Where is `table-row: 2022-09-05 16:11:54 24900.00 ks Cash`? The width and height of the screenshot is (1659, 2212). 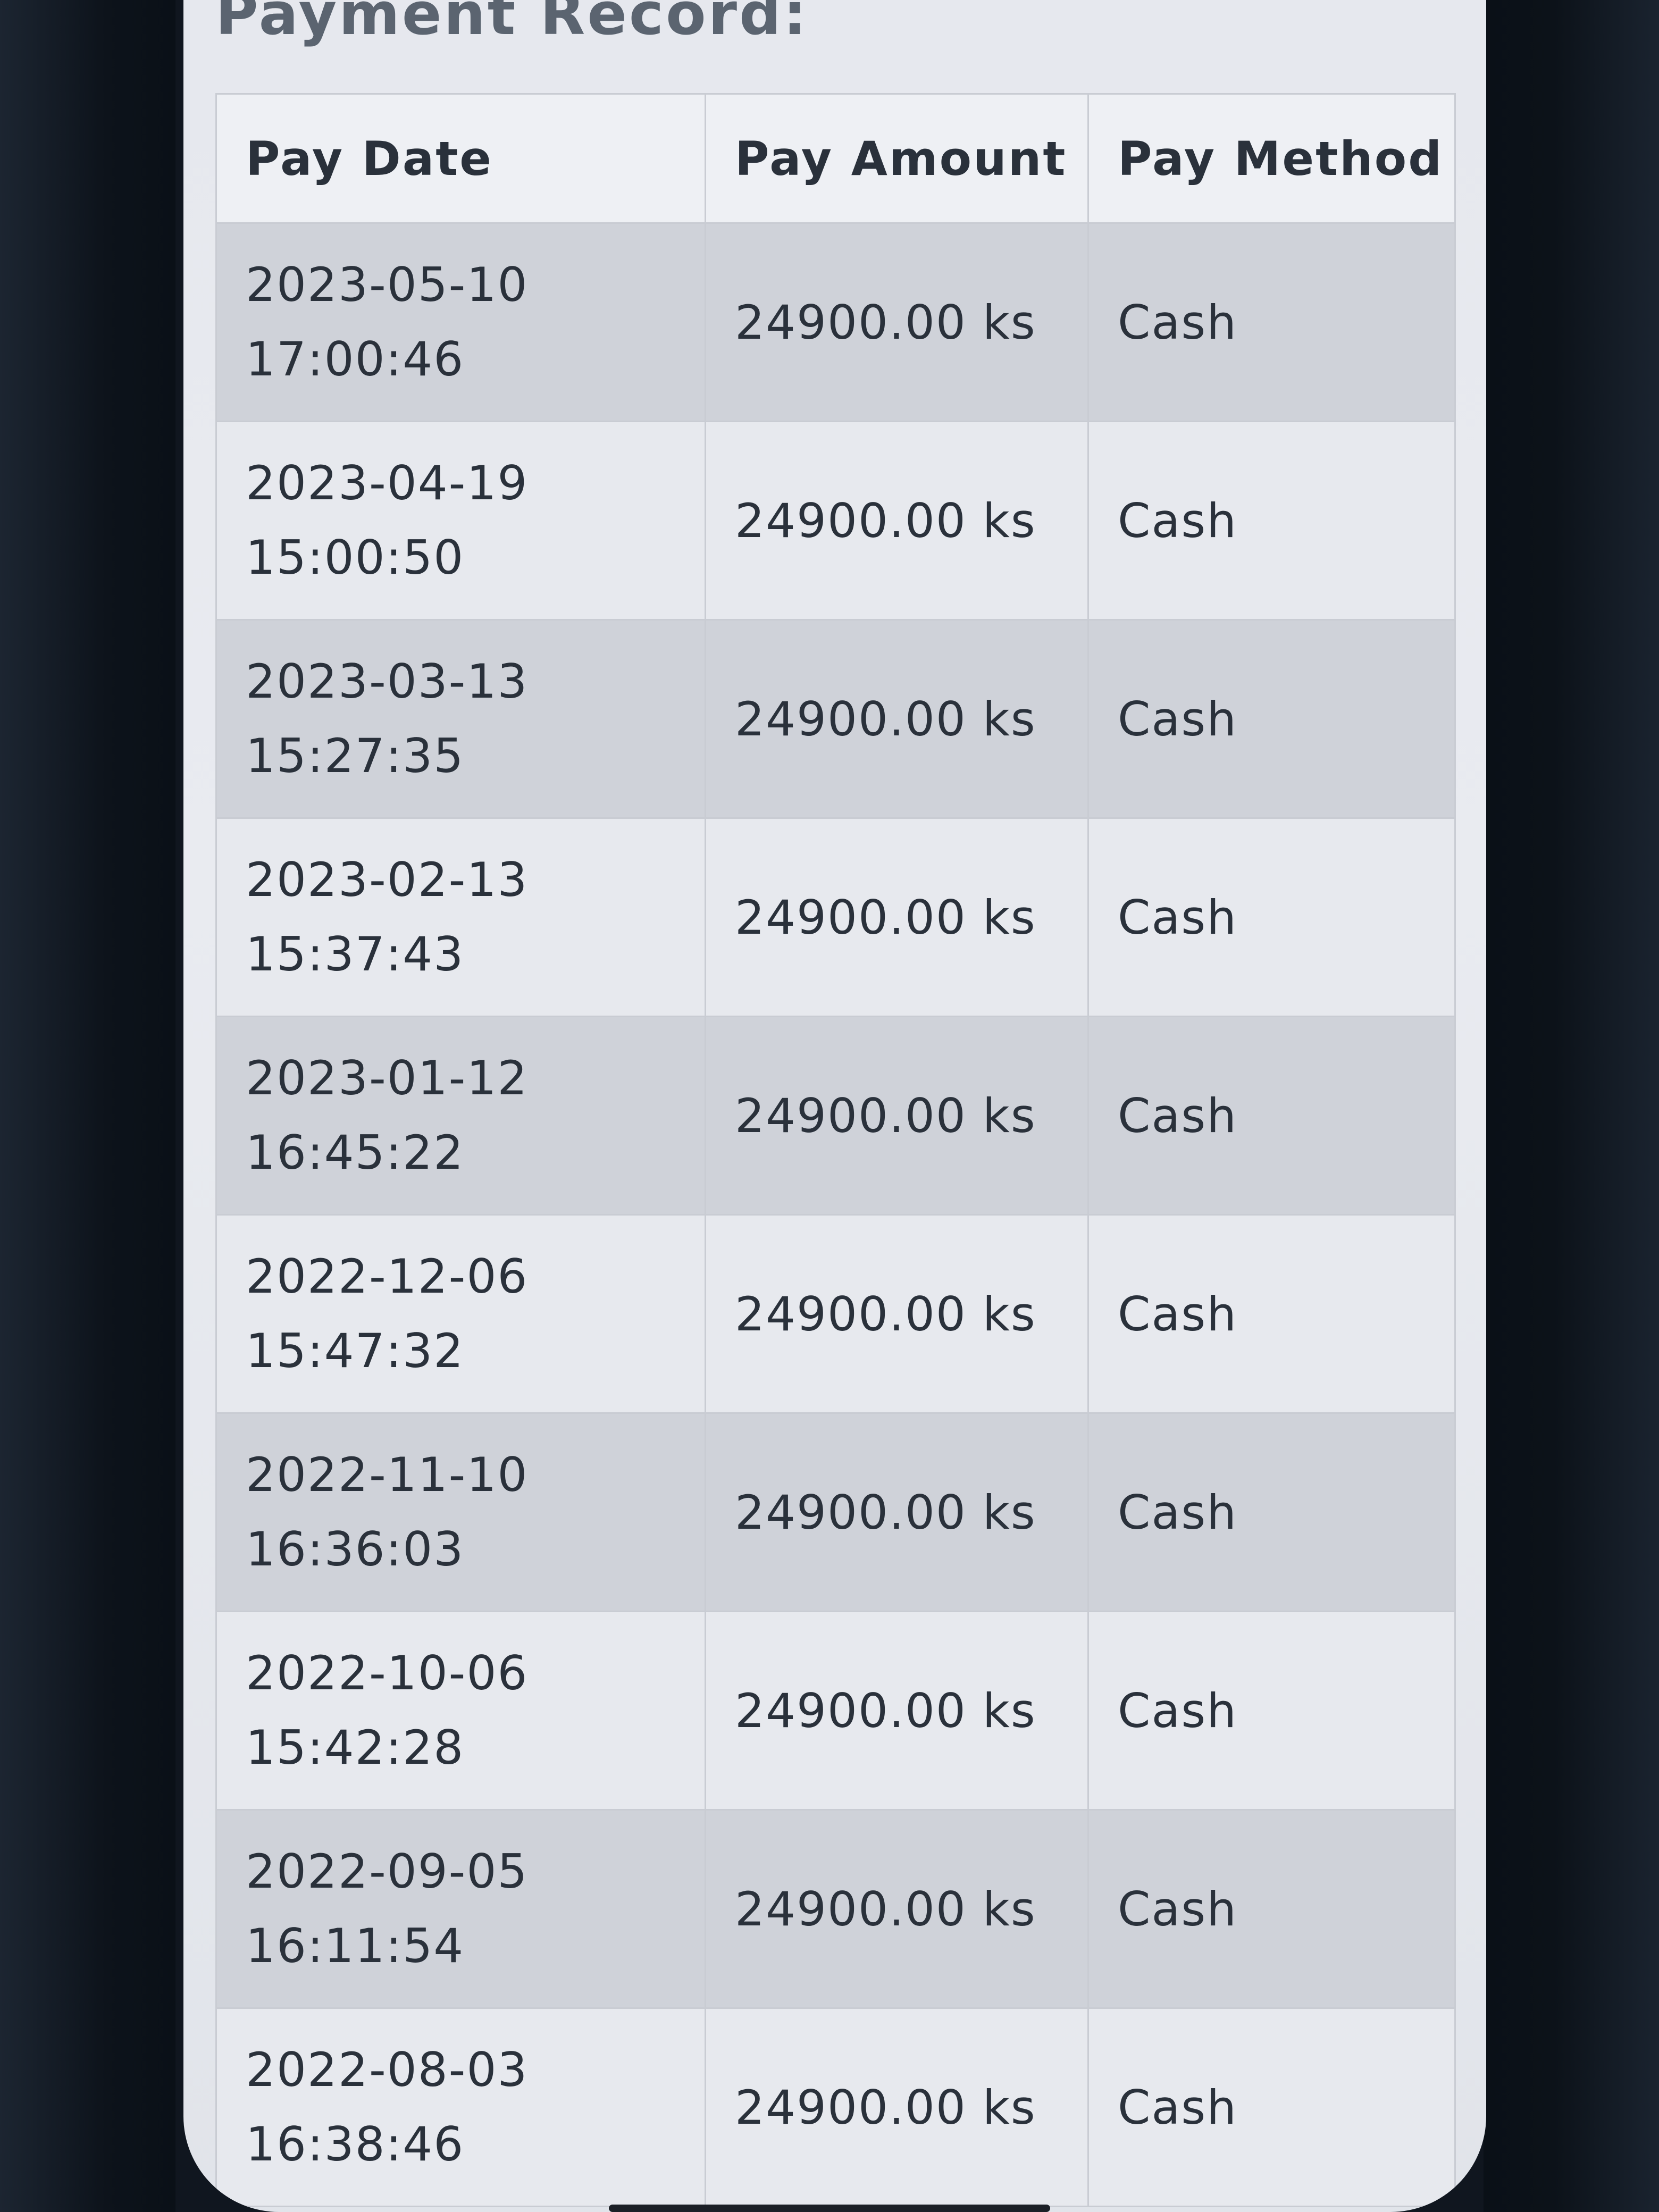 table-row: 2022-09-05 16:11:54 24900.00 ks Cash is located at coordinates (835, 1909).